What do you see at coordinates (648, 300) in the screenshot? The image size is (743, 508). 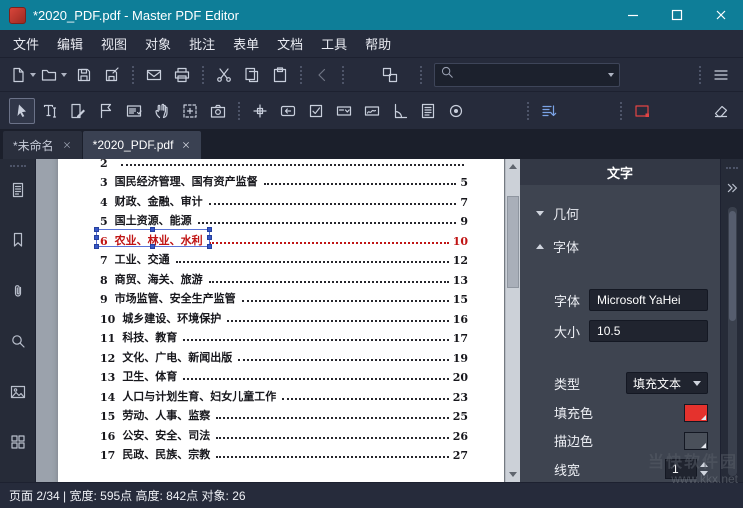 I see `font-name-field: Microsoft YaHei` at bounding box center [648, 300].